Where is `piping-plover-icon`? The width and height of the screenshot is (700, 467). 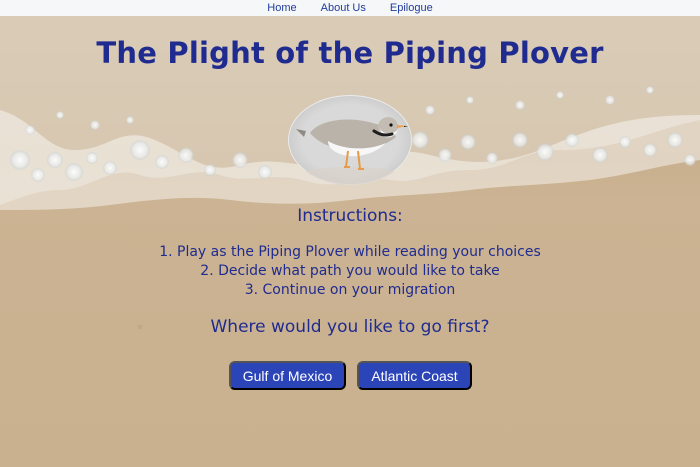 piping-plover-icon is located at coordinates (350, 140).